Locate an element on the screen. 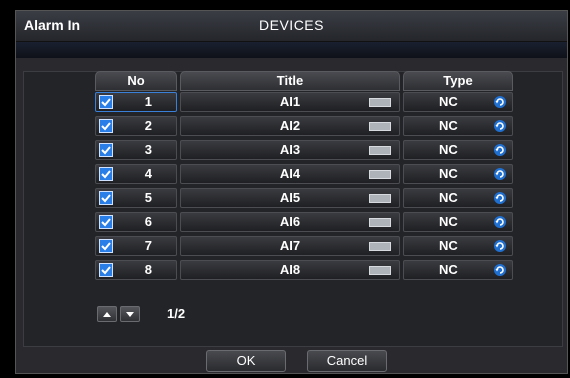 The image size is (570, 378). row-number: 8 is located at coordinates (148, 269).